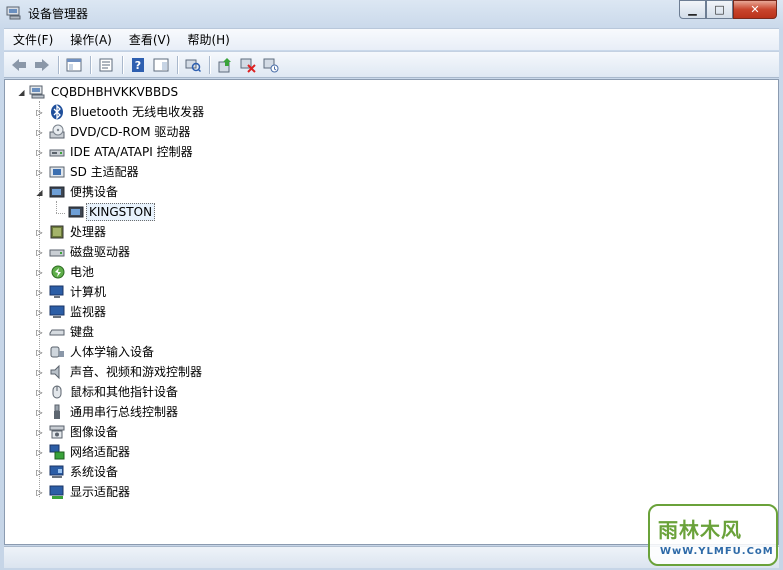 This screenshot has height=570, width=783. What do you see at coordinates (155, 112) in the screenshot?
I see `tree-item-bluetooth: ▷ Bluetooth 无线电收发器` at bounding box center [155, 112].